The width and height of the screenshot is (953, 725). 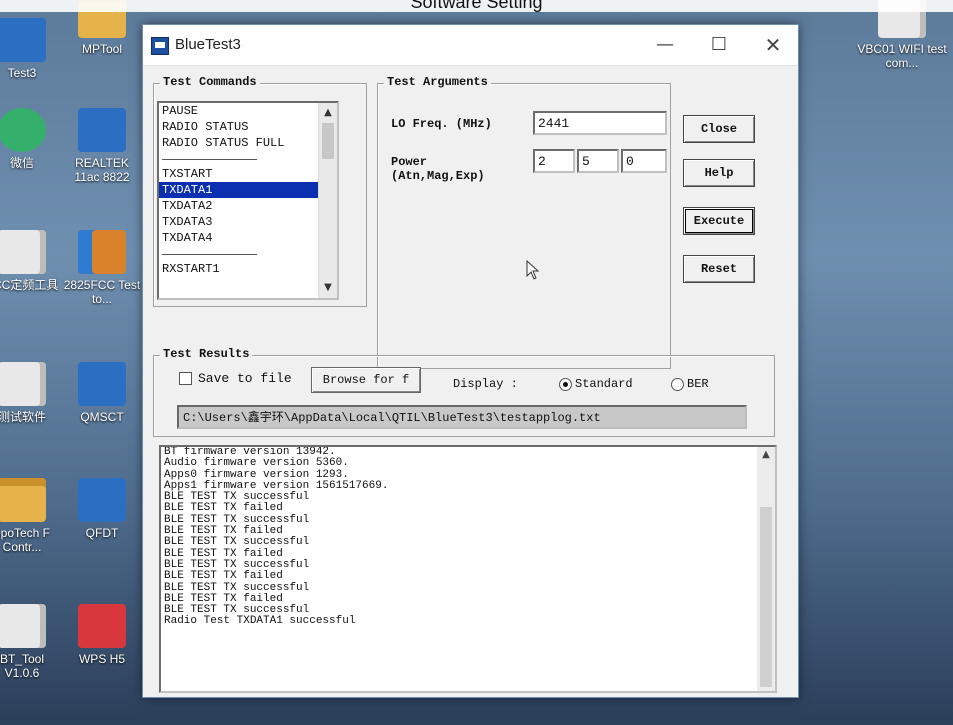 I want to click on command-item: RADIO STATUS FULL, so click(x=248, y=143).